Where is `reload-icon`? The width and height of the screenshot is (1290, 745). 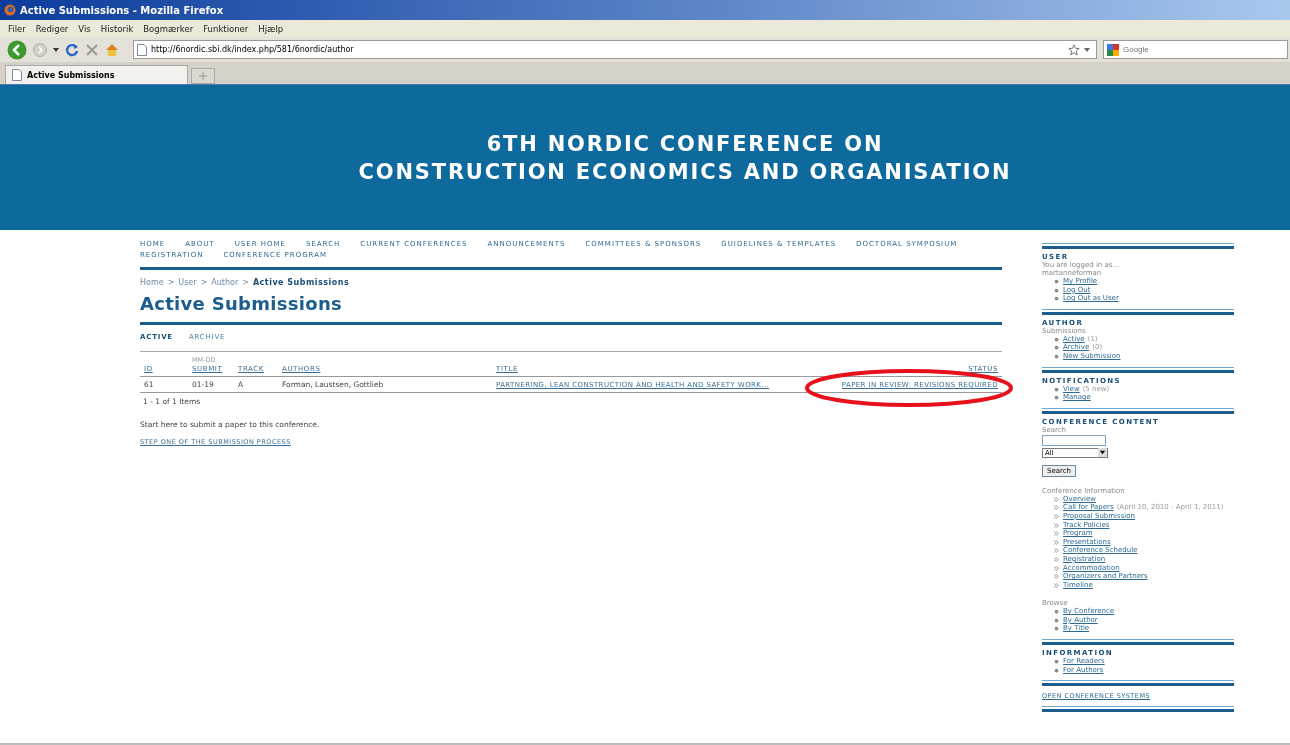
reload-icon is located at coordinates (72, 49).